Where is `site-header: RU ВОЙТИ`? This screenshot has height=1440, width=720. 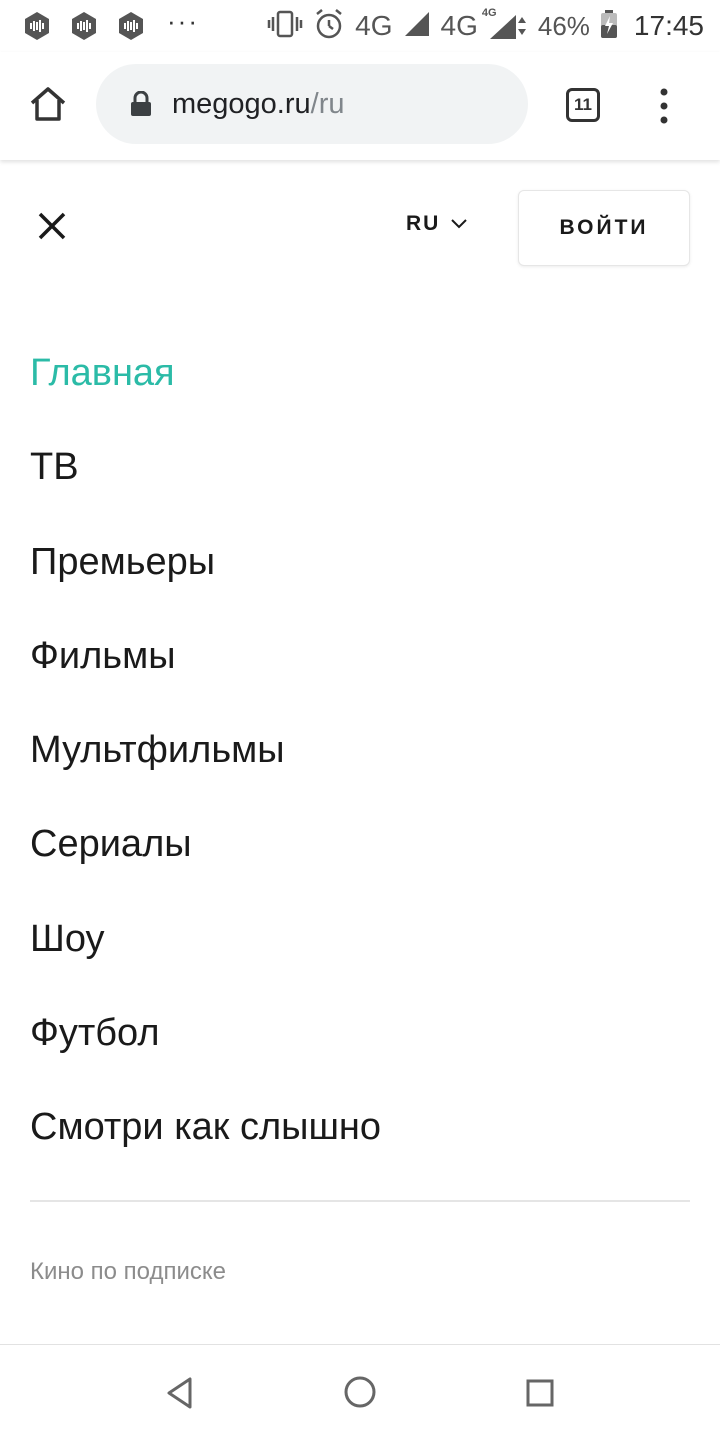
site-header: RU ВОЙТИ is located at coordinates (360, 225).